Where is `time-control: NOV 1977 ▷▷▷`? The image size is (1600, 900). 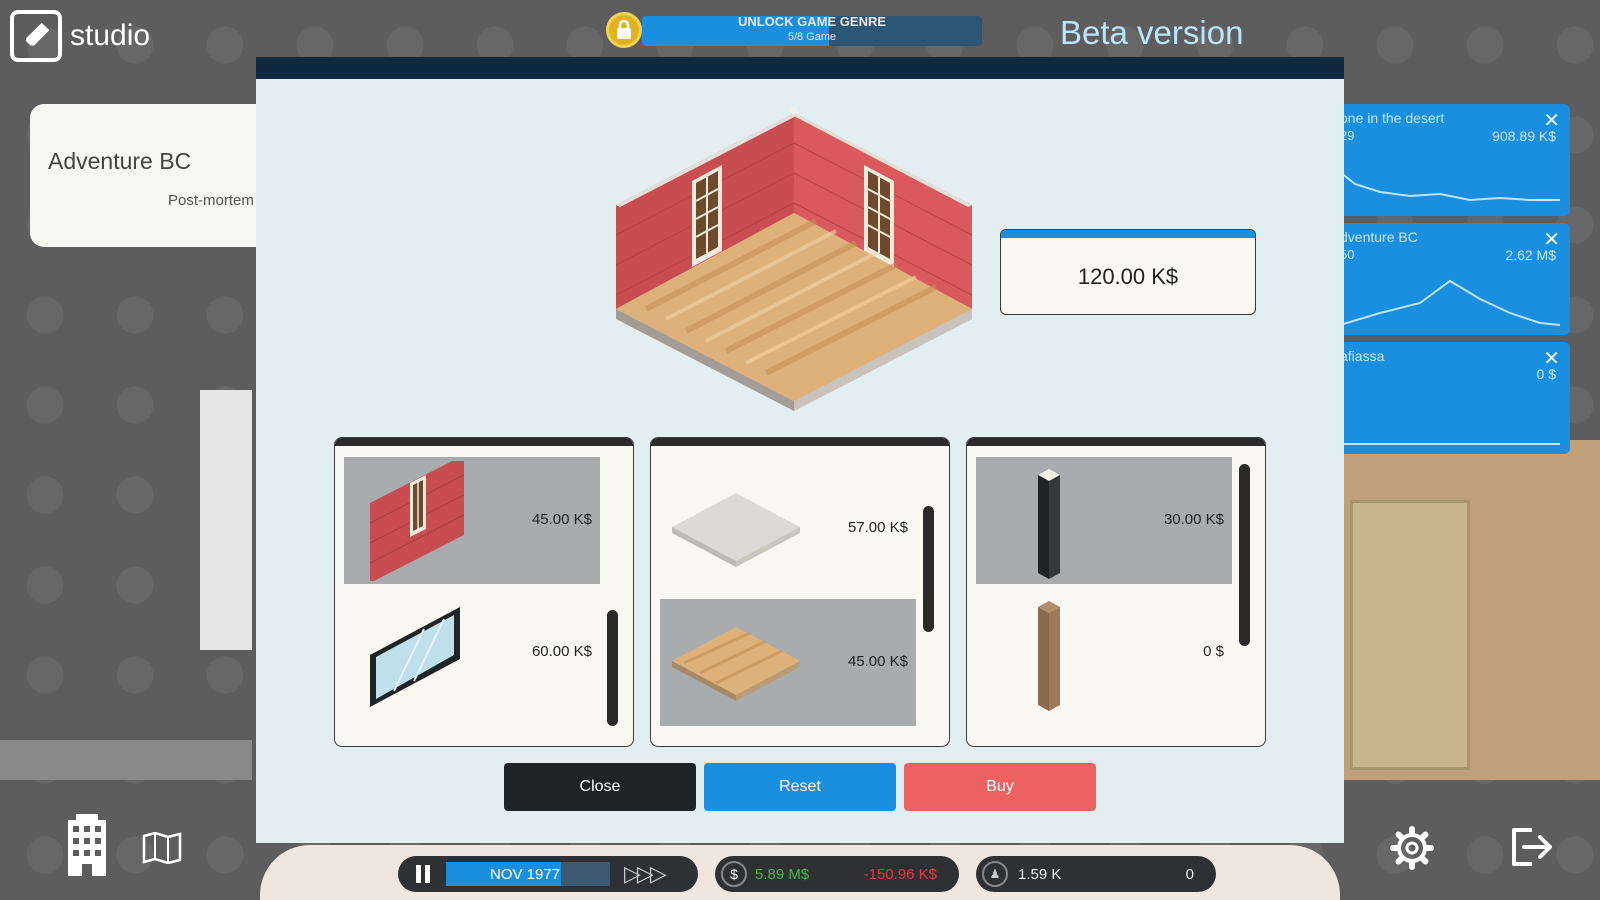 time-control: NOV 1977 ▷▷▷ is located at coordinates (548, 874).